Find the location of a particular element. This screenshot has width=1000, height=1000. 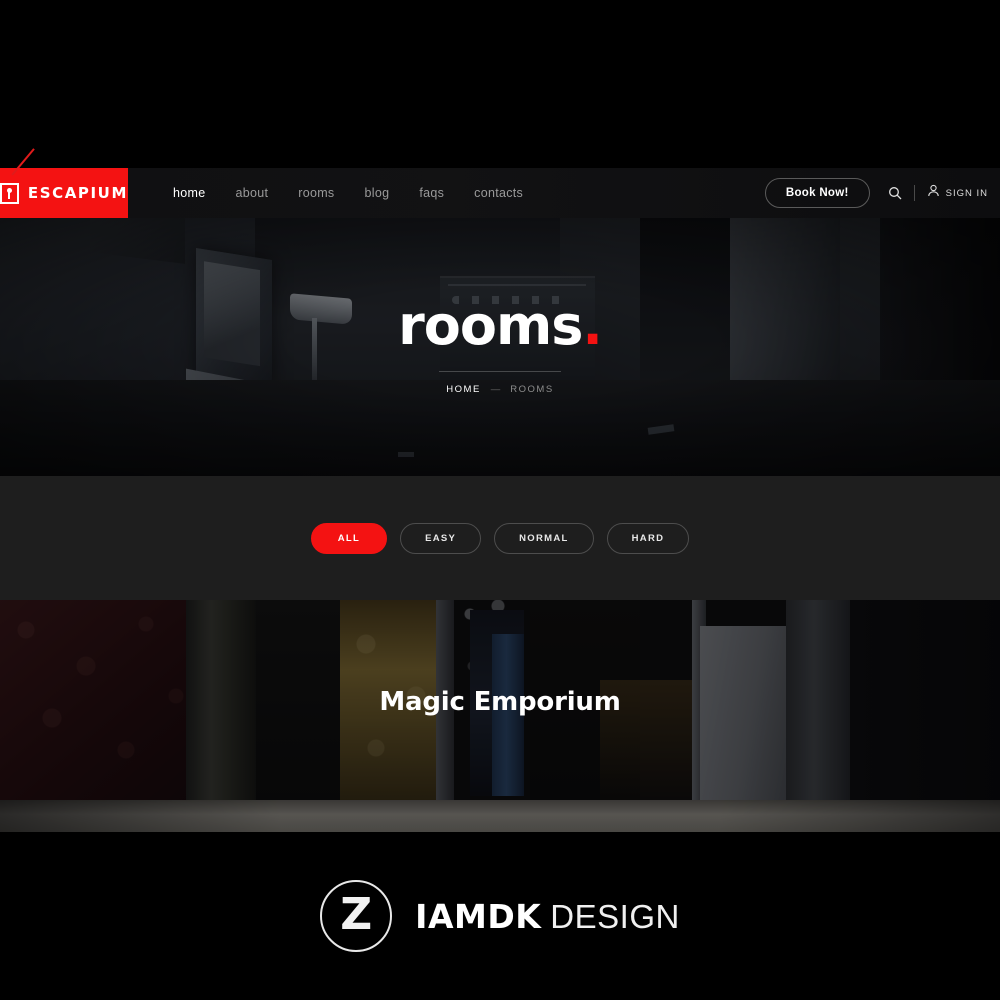

logo-text: ESCAPIUM is located at coordinates (77, 193).